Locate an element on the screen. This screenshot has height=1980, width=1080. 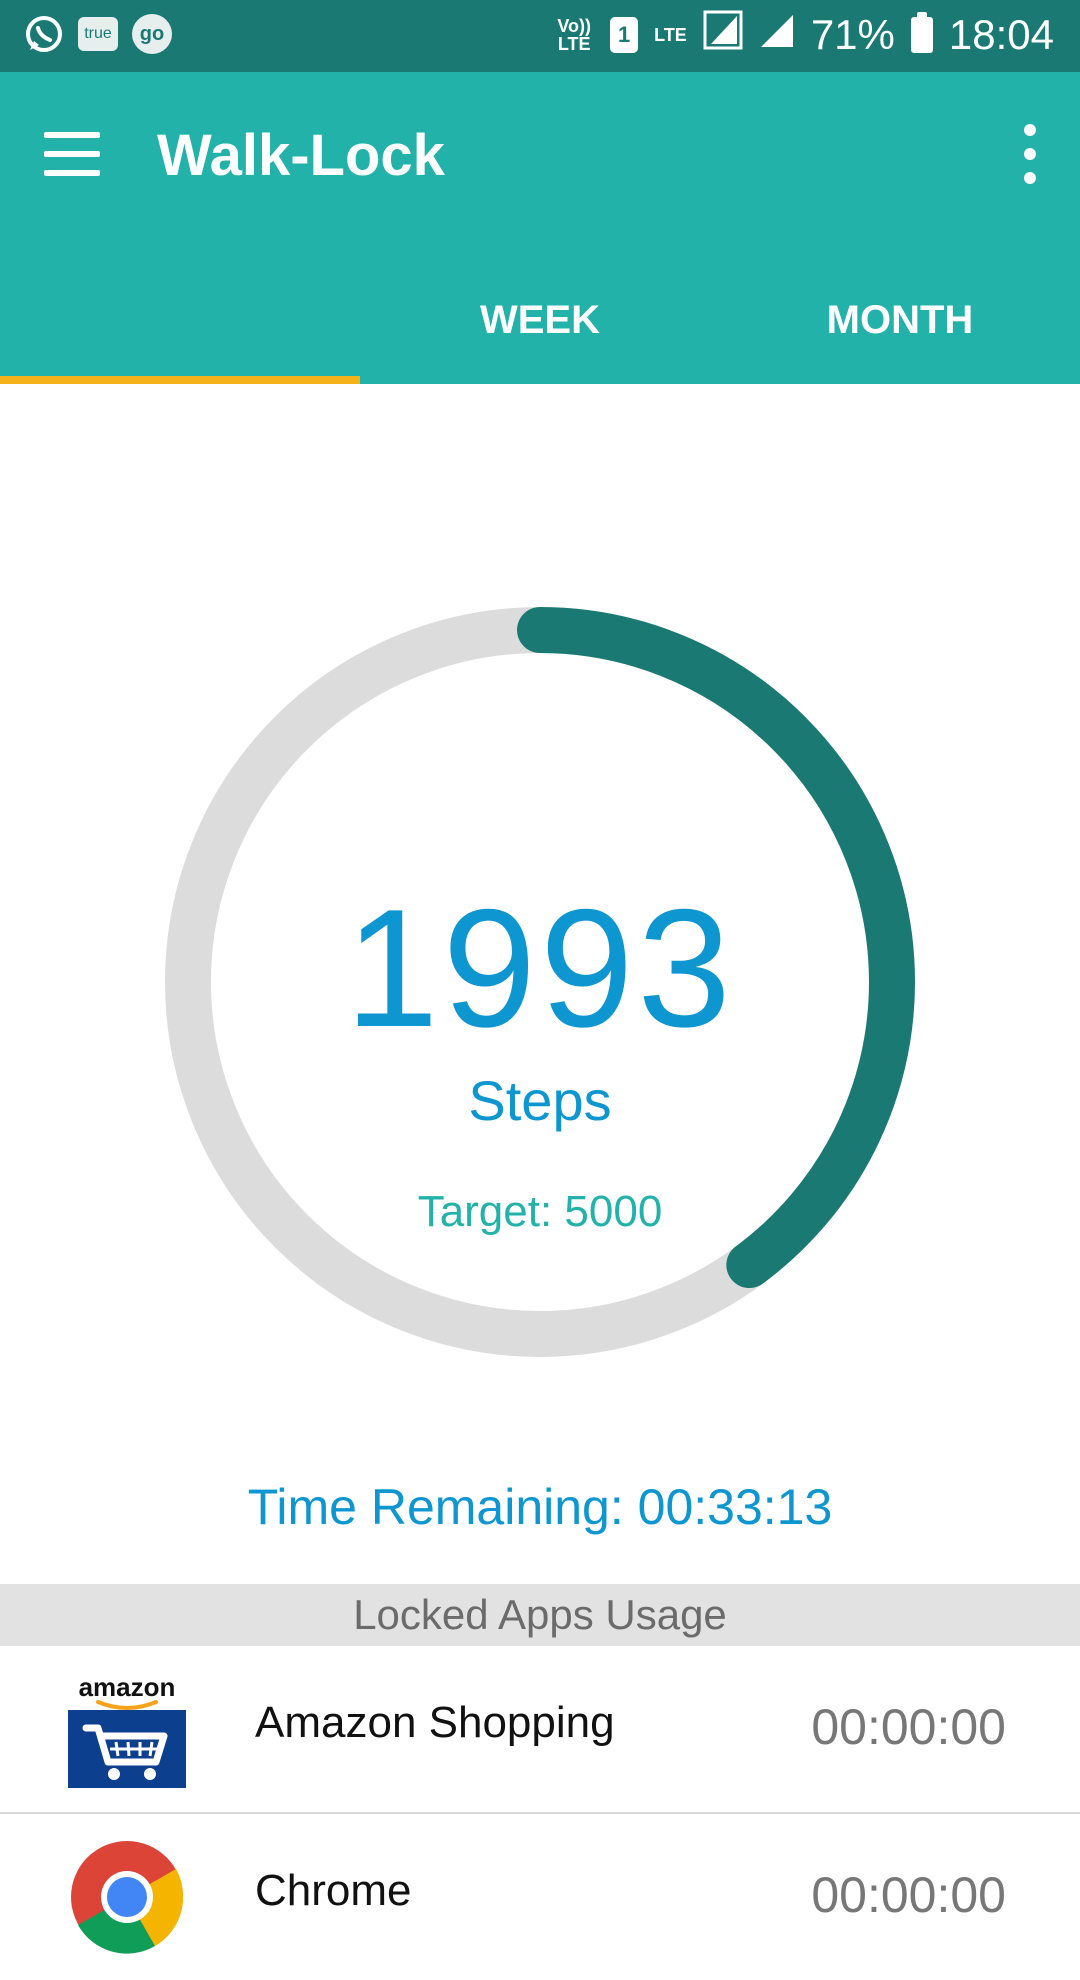
tab-day is located at coordinates (180, 341).